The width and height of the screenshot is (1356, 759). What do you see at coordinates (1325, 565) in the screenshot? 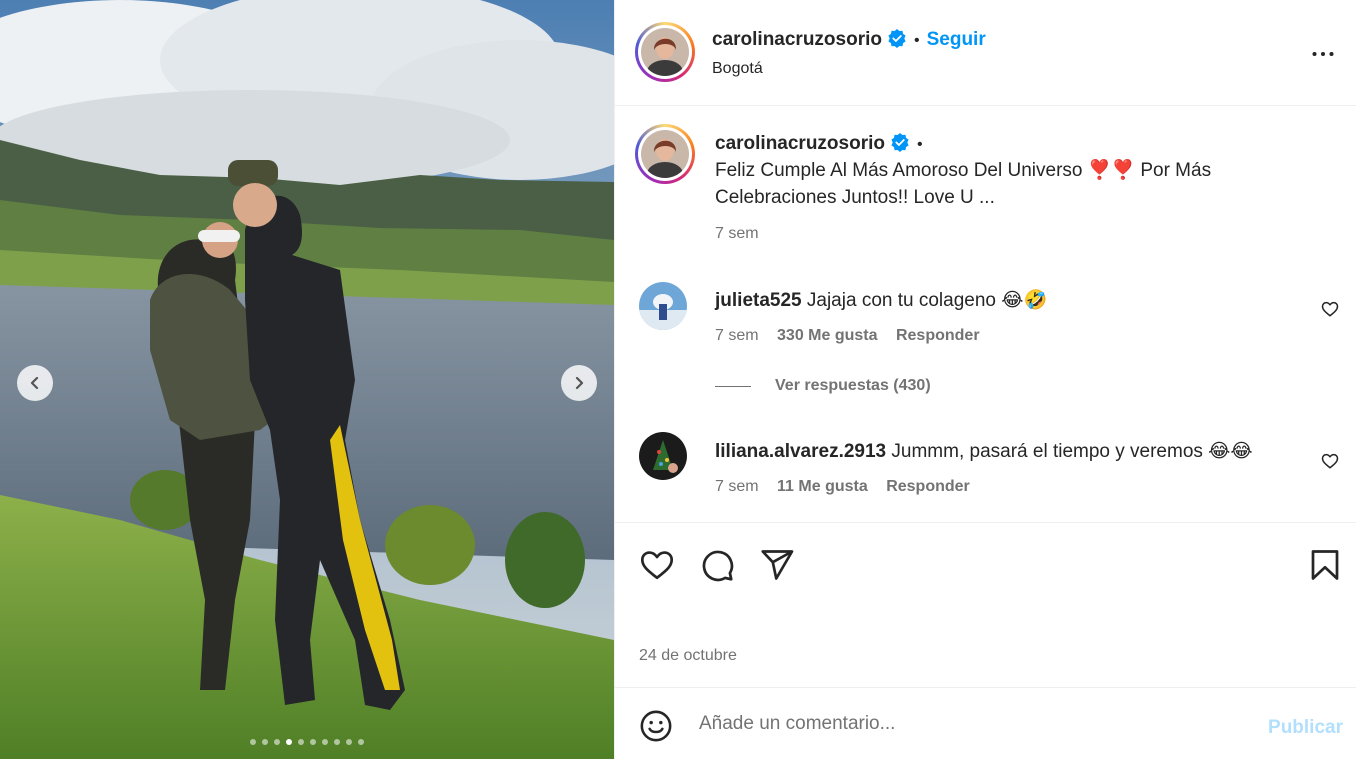
I see `bookmark-icon` at bounding box center [1325, 565].